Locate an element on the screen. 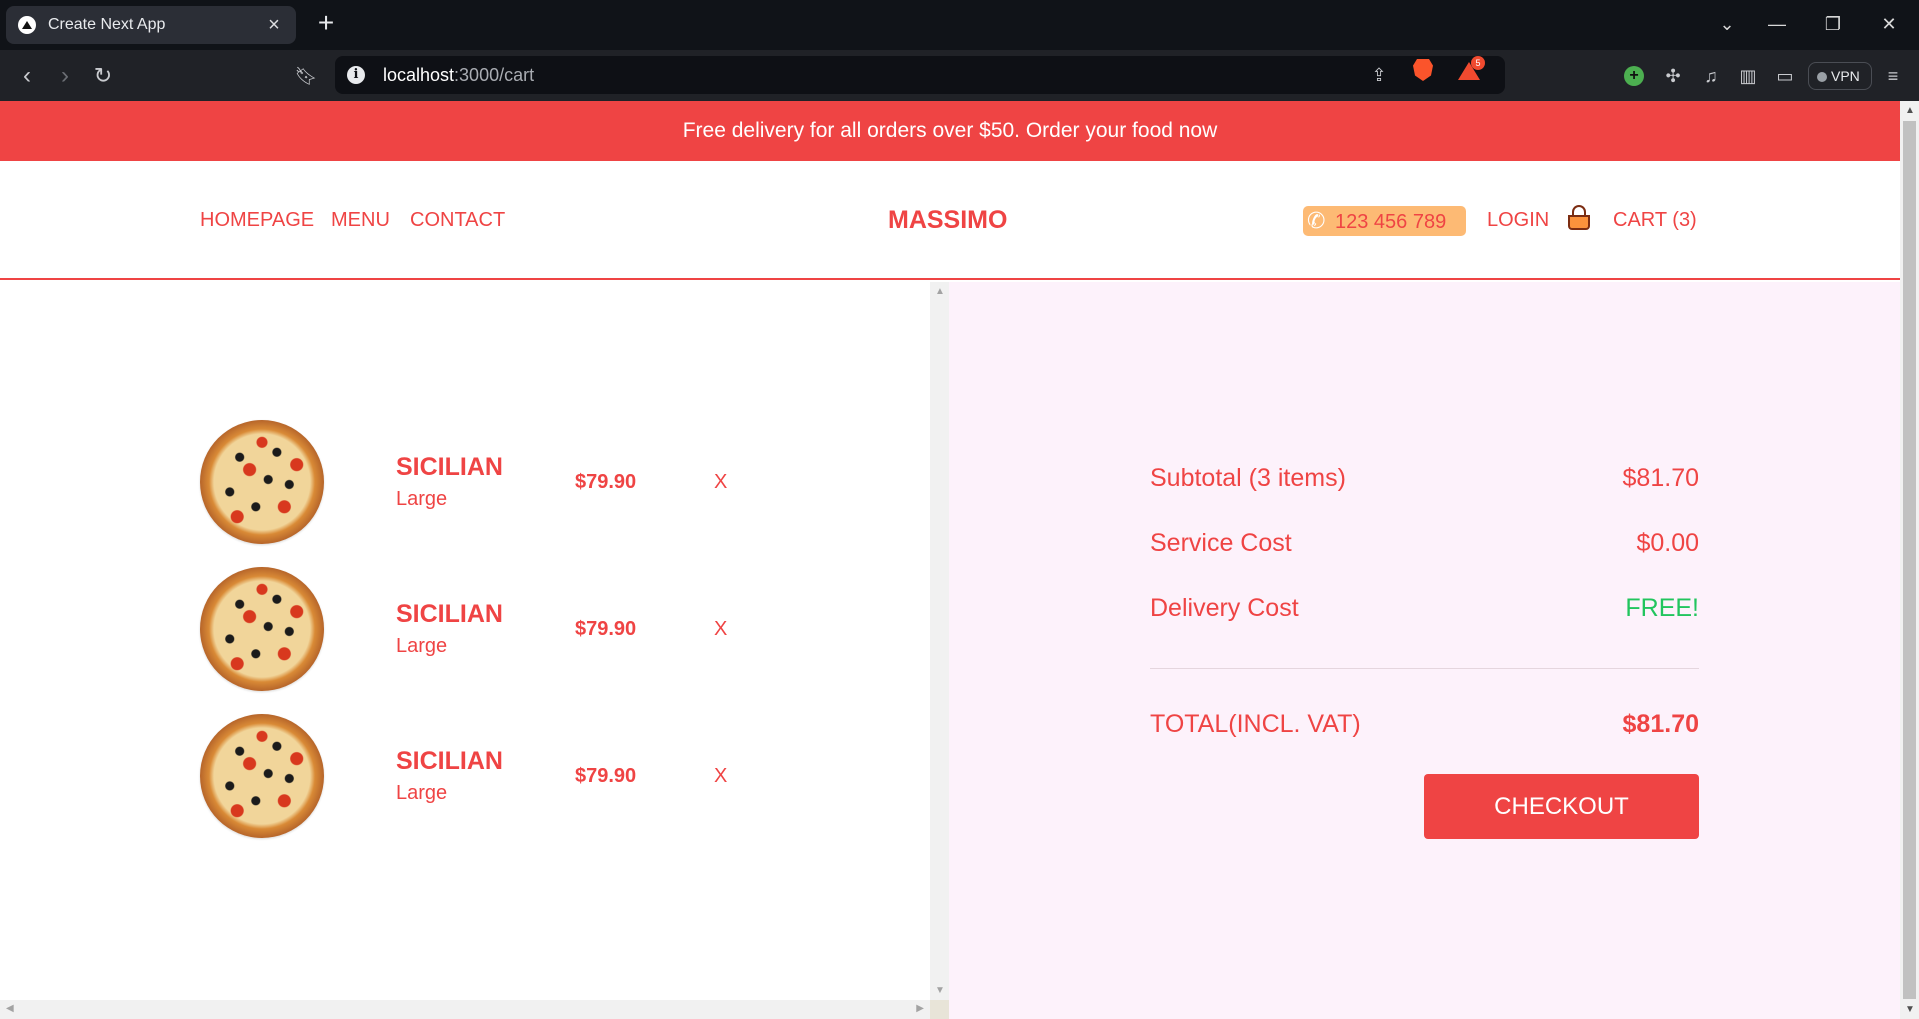  page-scroll-thumb is located at coordinates (1909, 560).